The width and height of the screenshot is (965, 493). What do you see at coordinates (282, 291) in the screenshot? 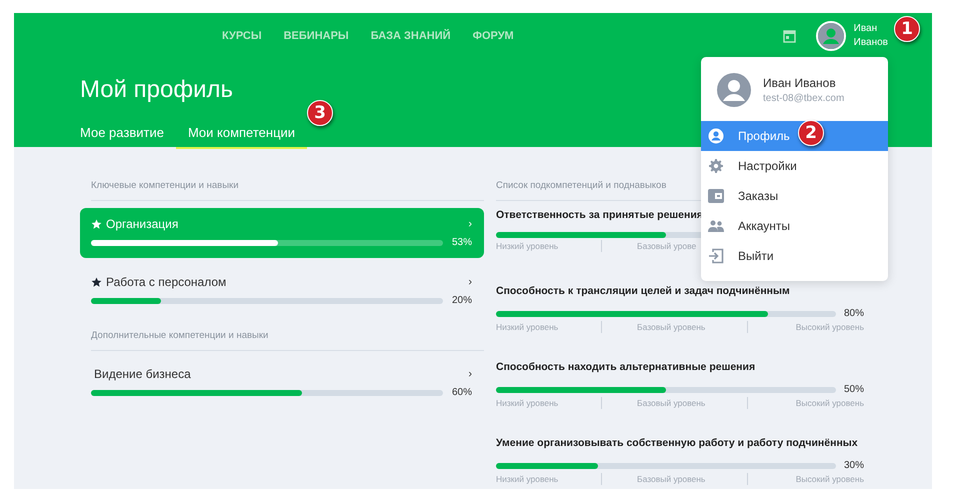
I see `competency-item: Работа с персоналом › 20%` at bounding box center [282, 291].